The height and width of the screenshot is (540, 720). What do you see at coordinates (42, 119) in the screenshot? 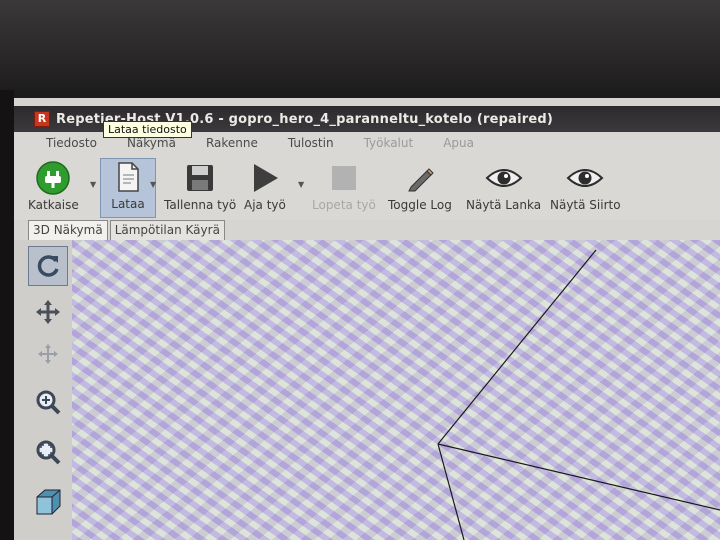
I see `app-logo-icon: R` at bounding box center [42, 119].